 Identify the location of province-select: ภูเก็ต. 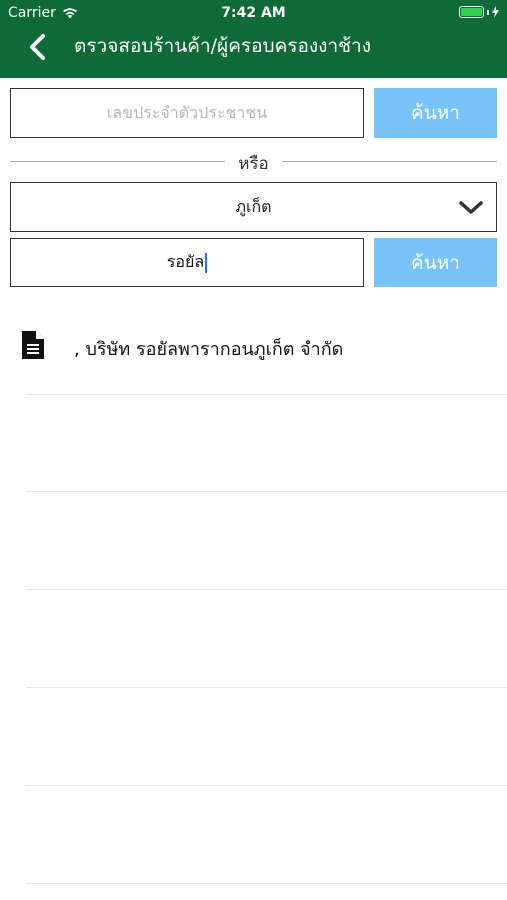
(253, 207).